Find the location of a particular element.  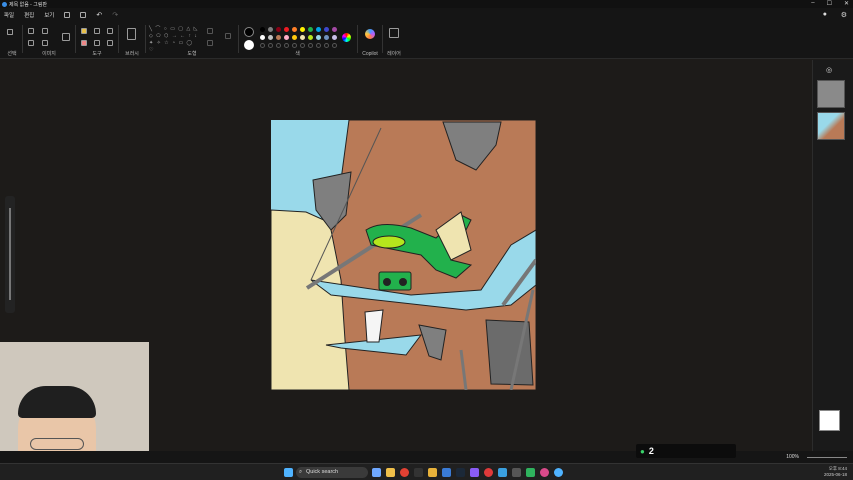

file-explorer-icon is located at coordinates (390, 472).